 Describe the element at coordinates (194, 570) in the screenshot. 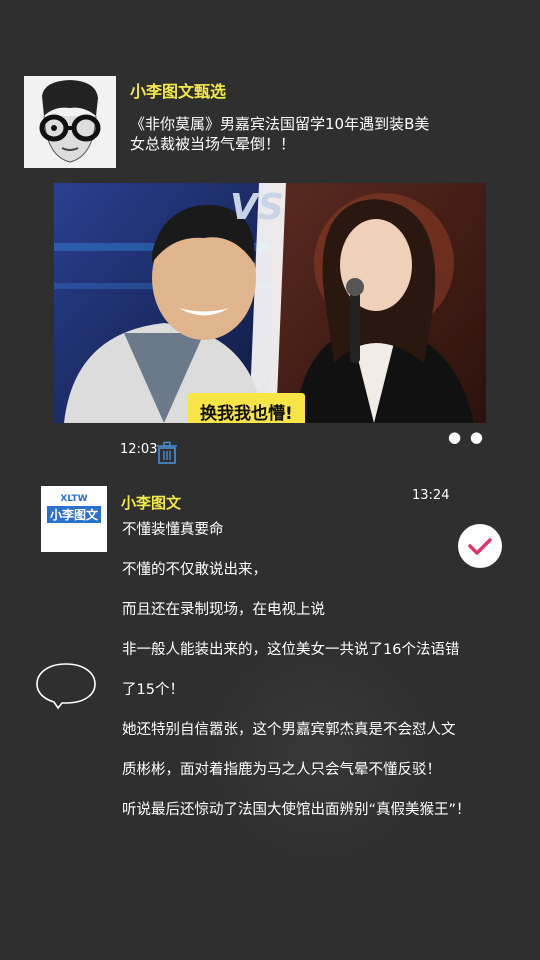

I see `message-line: 不懂的不仅敢说出来，` at that location.